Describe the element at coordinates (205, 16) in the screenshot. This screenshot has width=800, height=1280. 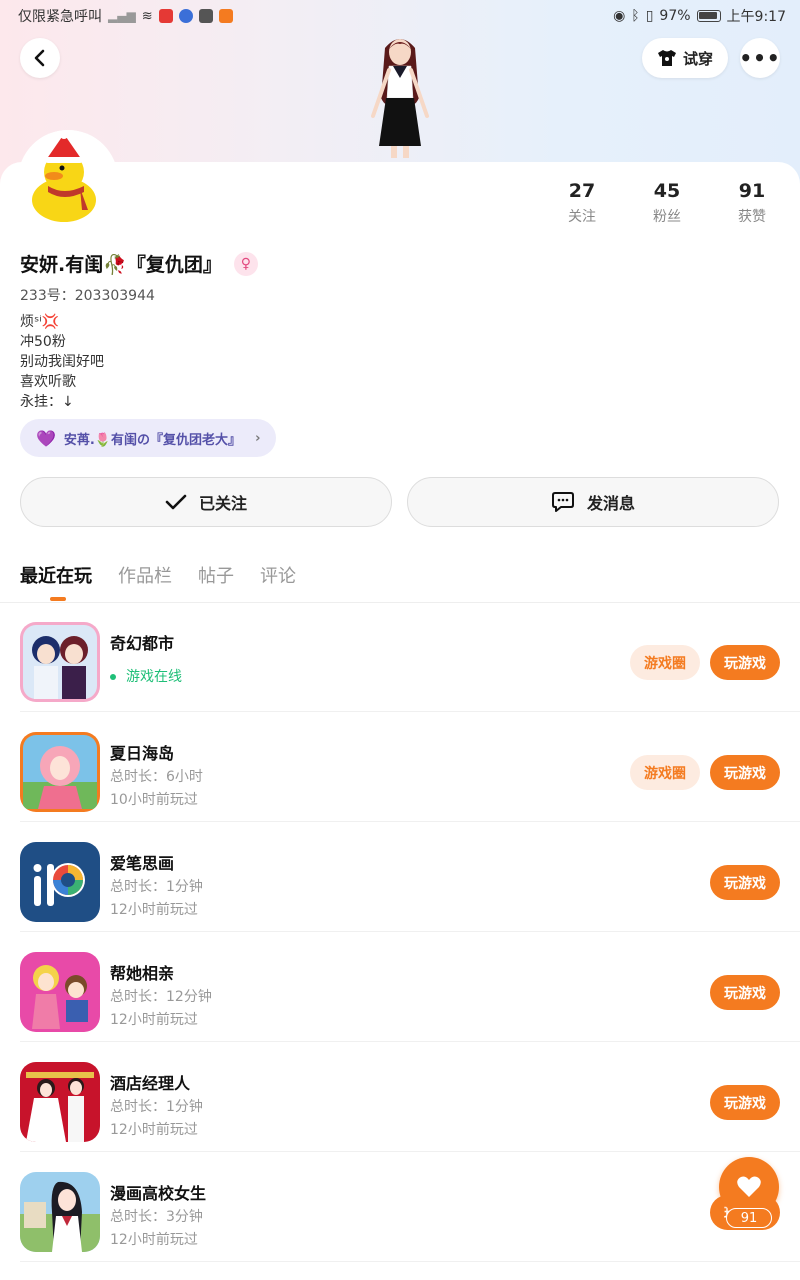
I see `mail-app-icon` at that location.